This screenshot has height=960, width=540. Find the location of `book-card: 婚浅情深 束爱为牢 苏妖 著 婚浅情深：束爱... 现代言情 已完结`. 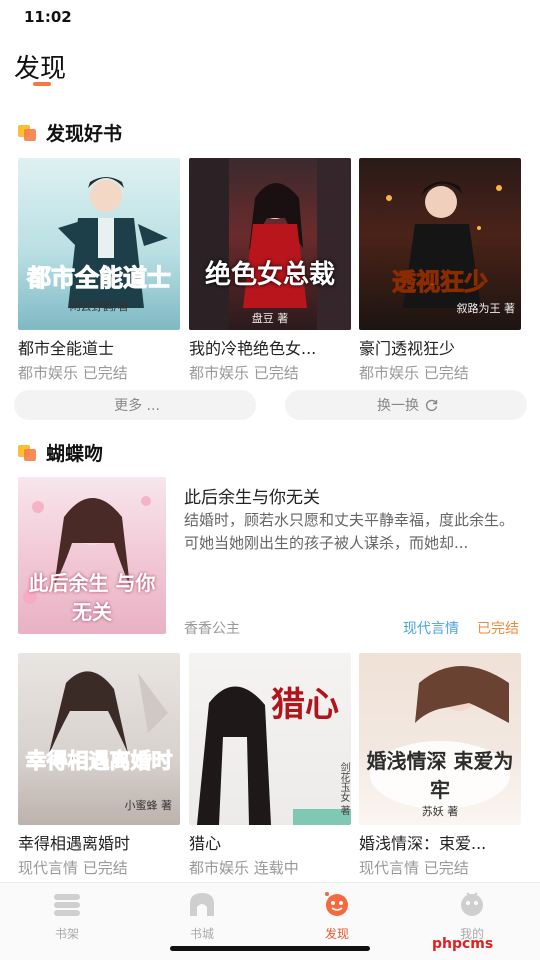

book-card: 婚浅情深 束爱为牢 苏妖 著 婚浅情深：束爱... 现代言情 已完结 is located at coordinates (440, 765).